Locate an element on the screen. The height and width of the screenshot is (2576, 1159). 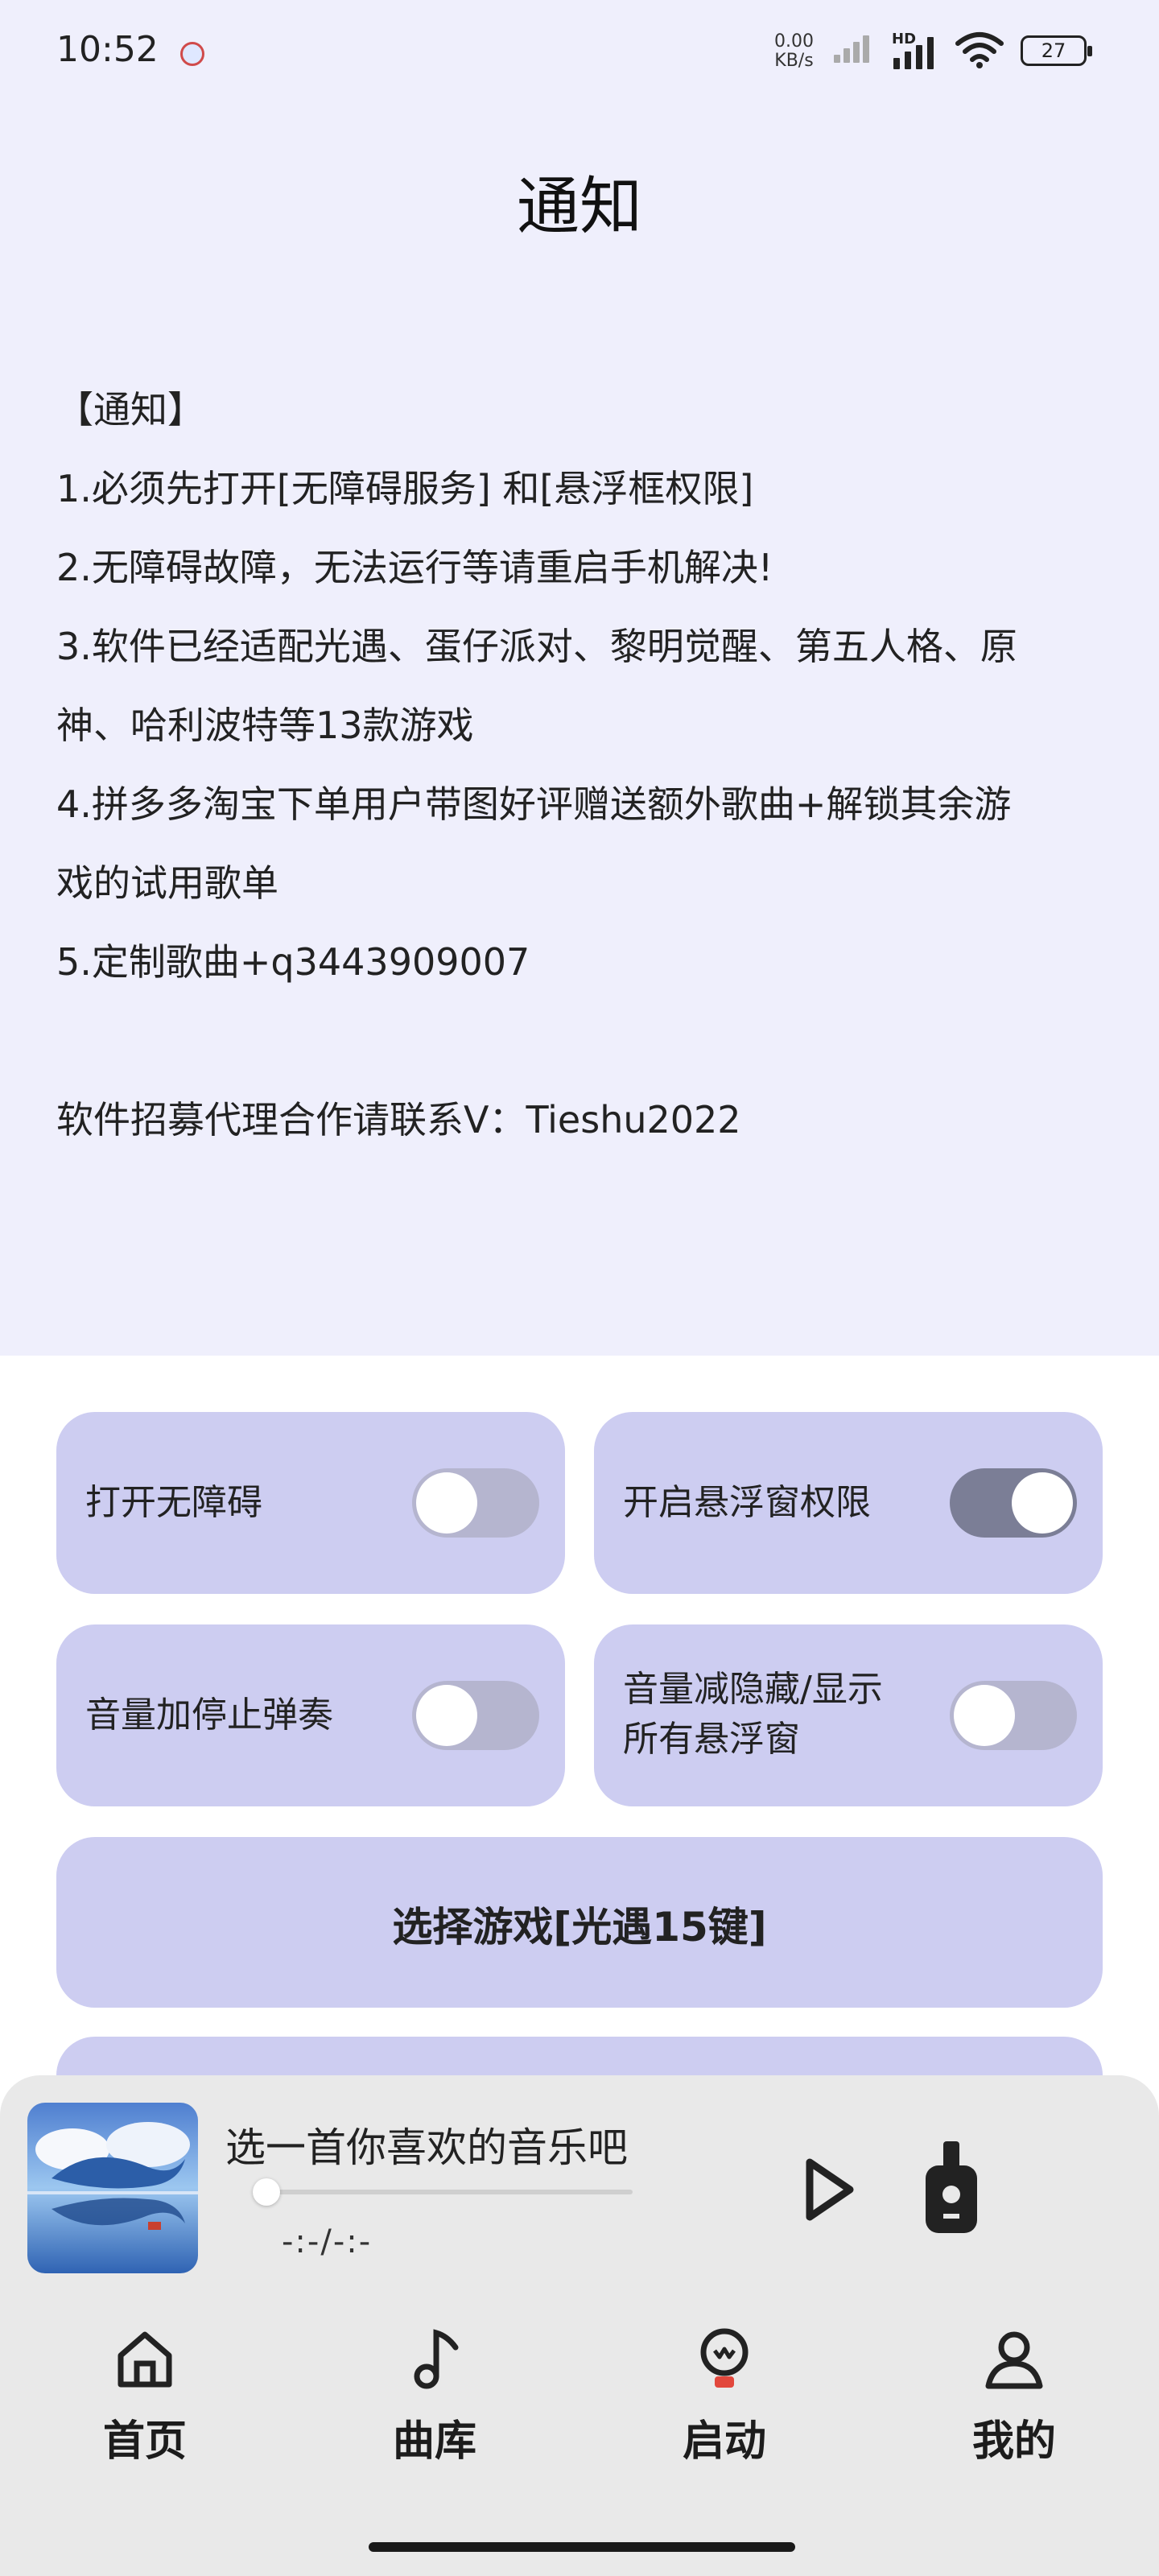
album-art is located at coordinates (112, 2188).